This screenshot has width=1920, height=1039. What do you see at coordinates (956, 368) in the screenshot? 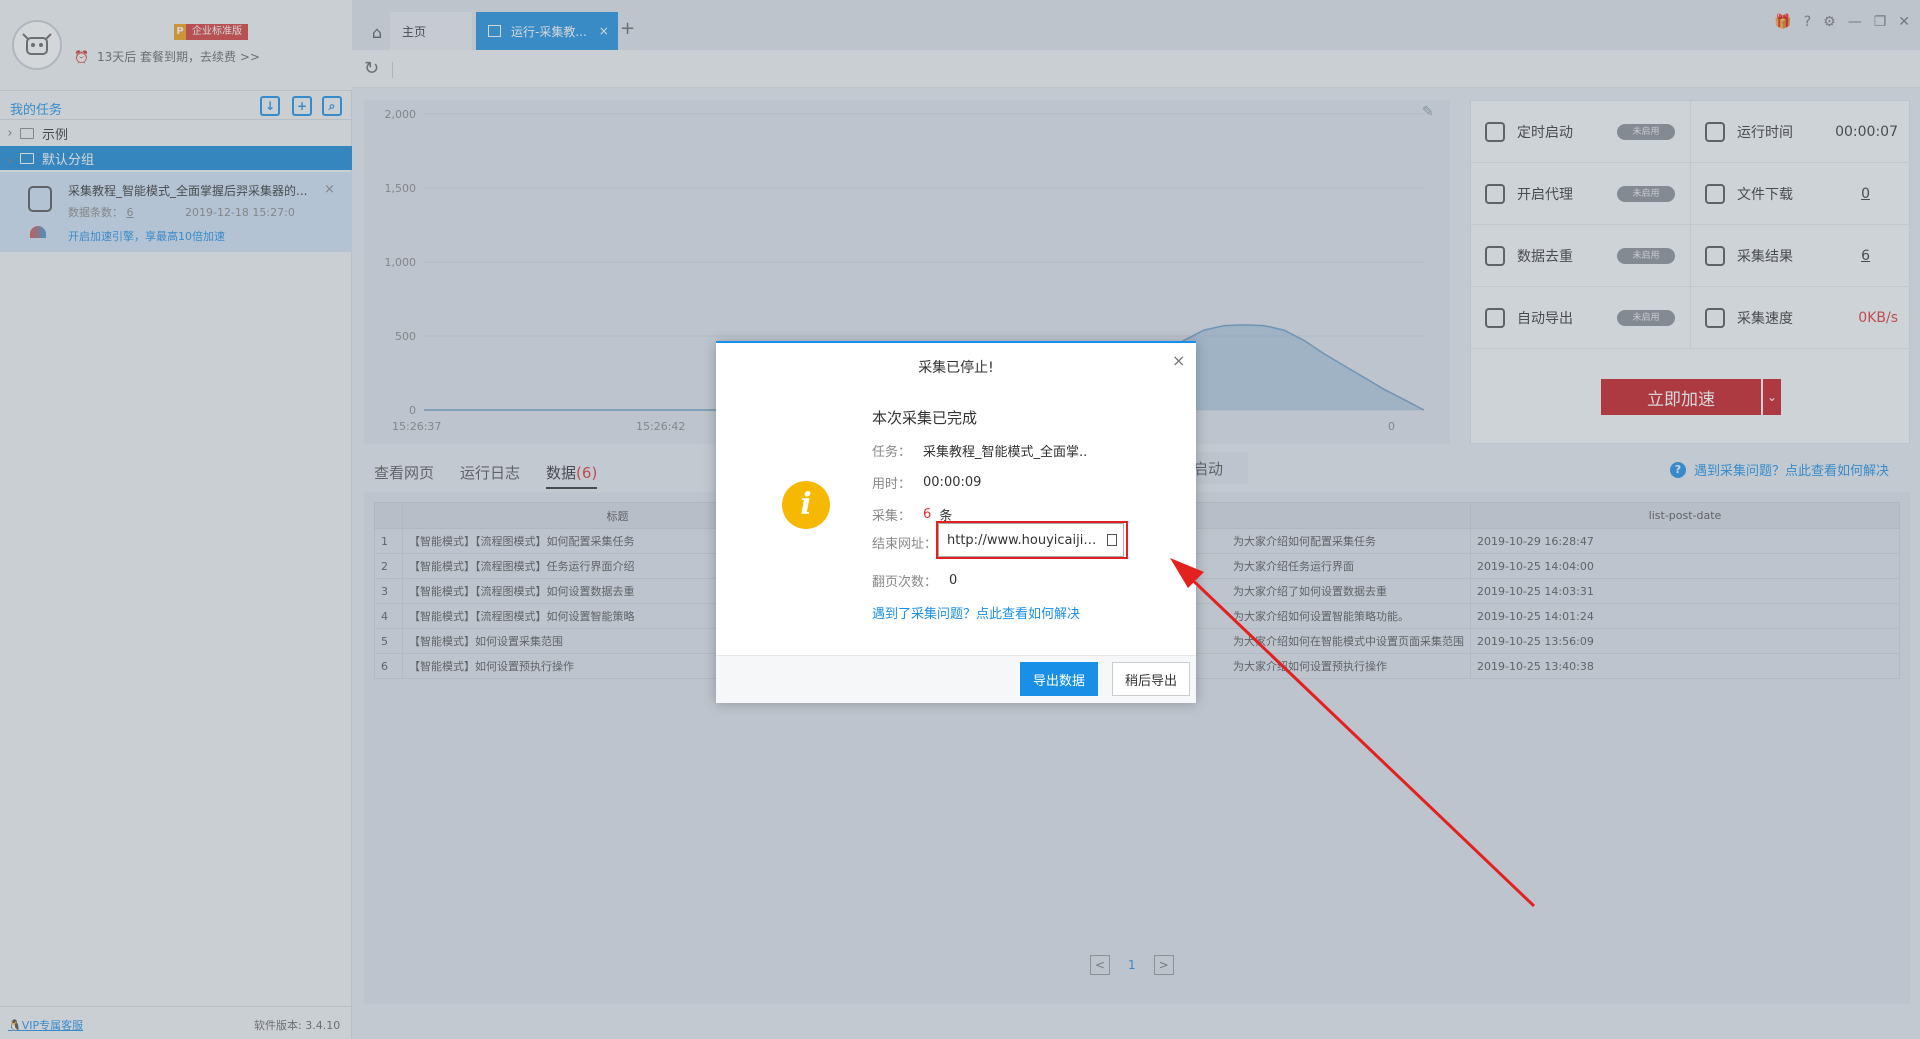
I see `dialog-title: 采集已停止!` at bounding box center [956, 368].